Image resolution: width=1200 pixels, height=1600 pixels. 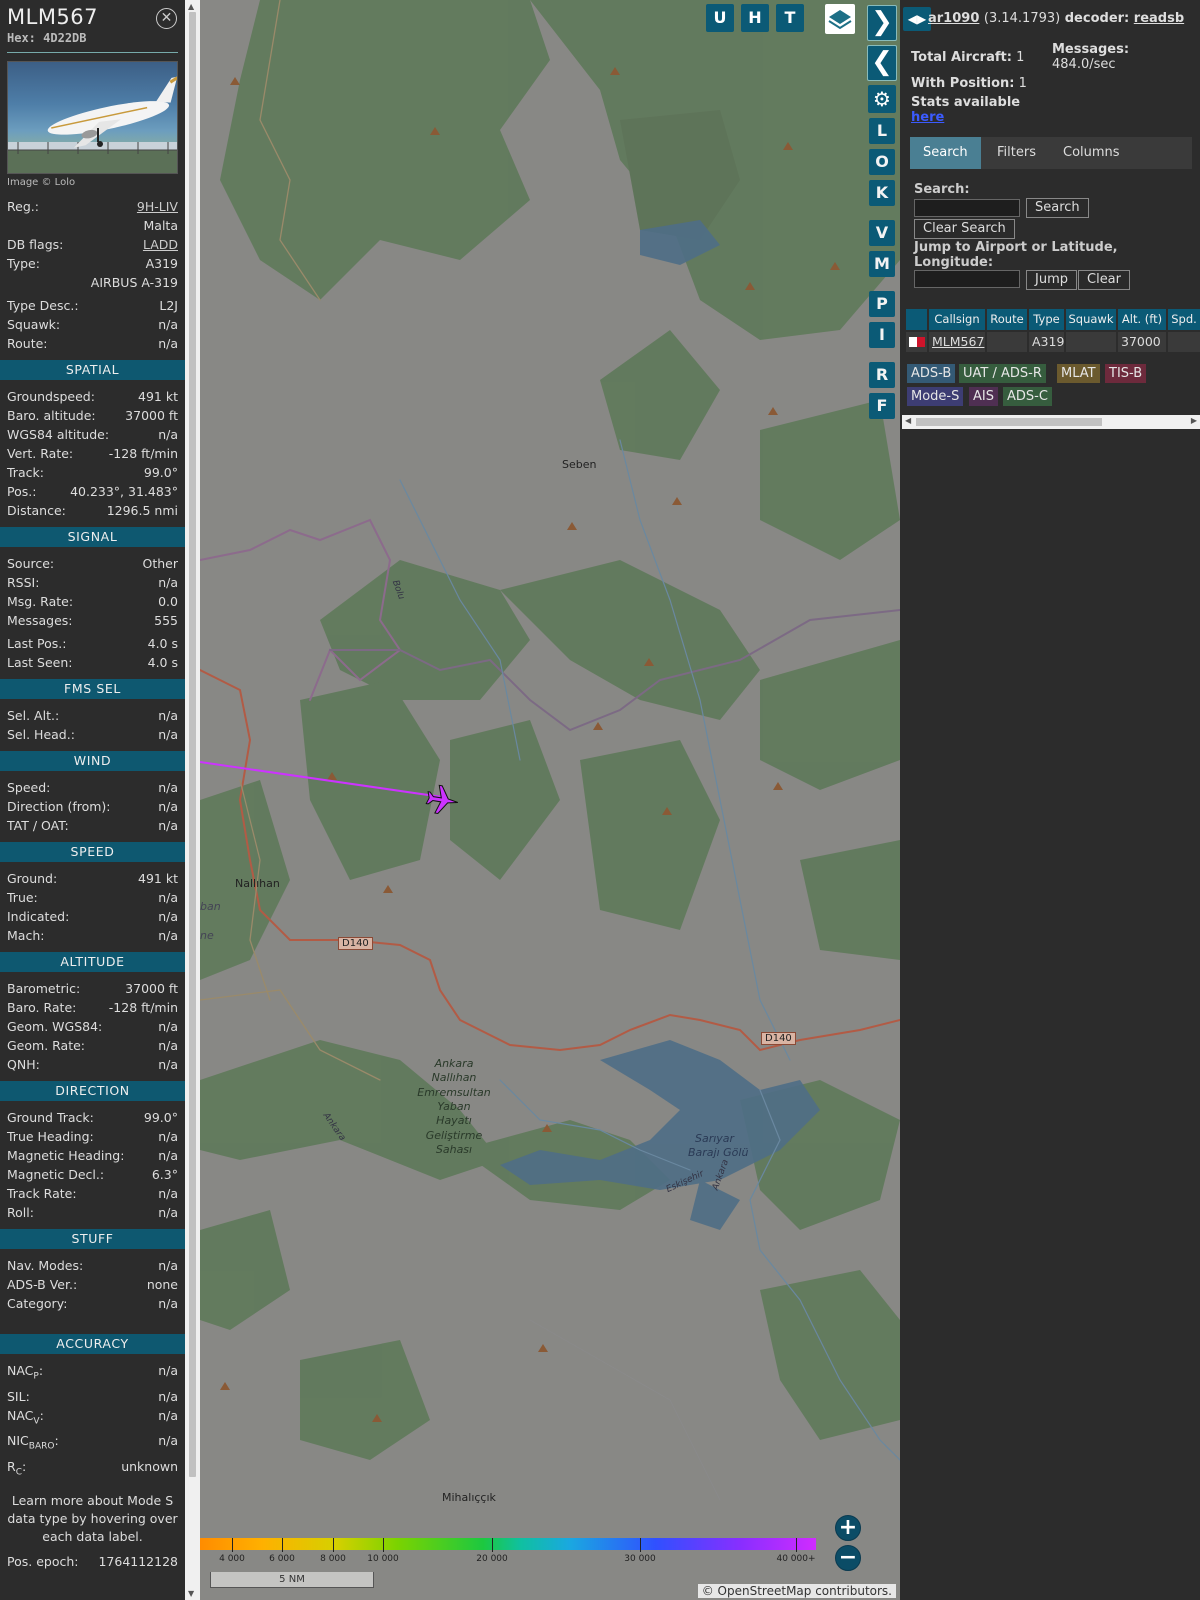 What do you see at coordinates (92, 1174) in the screenshot?
I see `detail-row: Magnetic Decl.: 6.3°` at bounding box center [92, 1174].